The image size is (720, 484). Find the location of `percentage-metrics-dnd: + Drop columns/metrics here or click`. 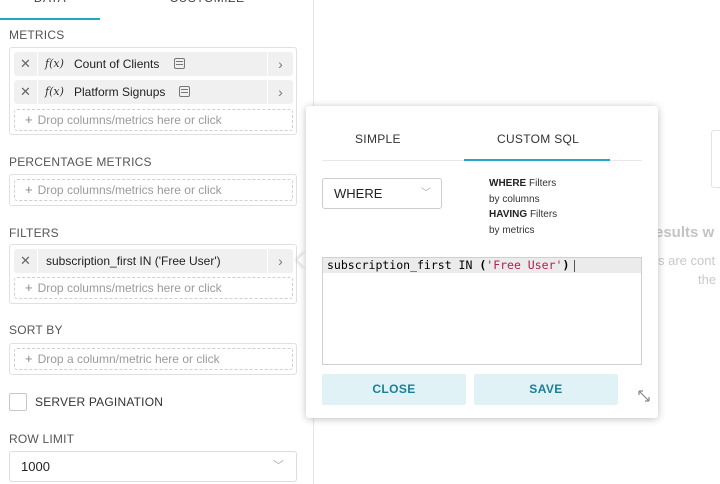

percentage-metrics-dnd: + Drop columns/metrics here or click is located at coordinates (153, 190).